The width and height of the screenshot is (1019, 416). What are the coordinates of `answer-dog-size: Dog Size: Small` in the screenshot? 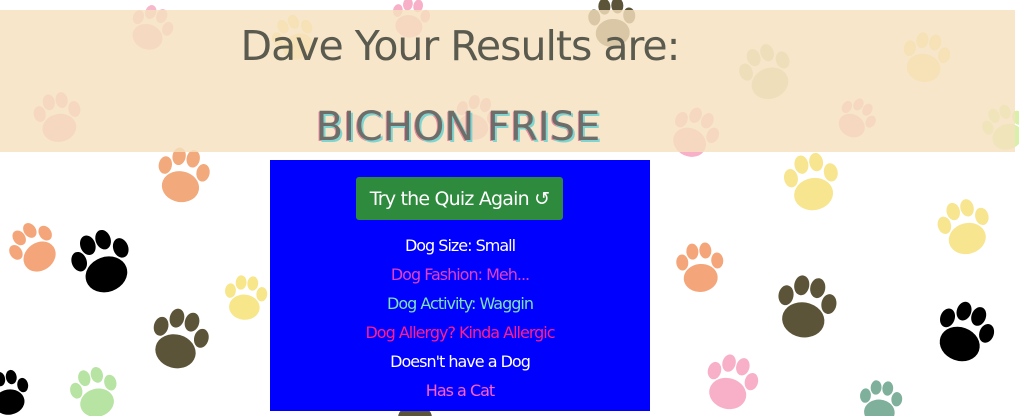 It's located at (460, 245).